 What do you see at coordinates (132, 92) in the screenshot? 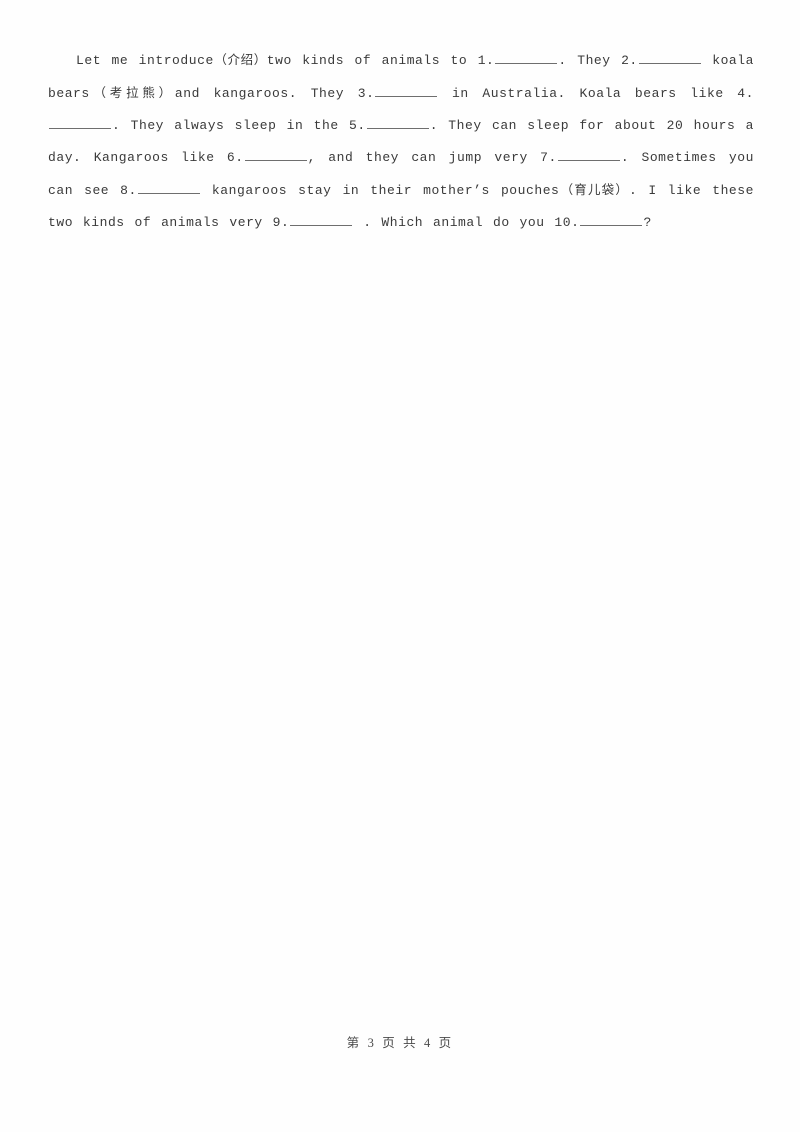
I see `passage-annotation-kaolaxiong: （考拉熊）` at bounding box center [132, 92].